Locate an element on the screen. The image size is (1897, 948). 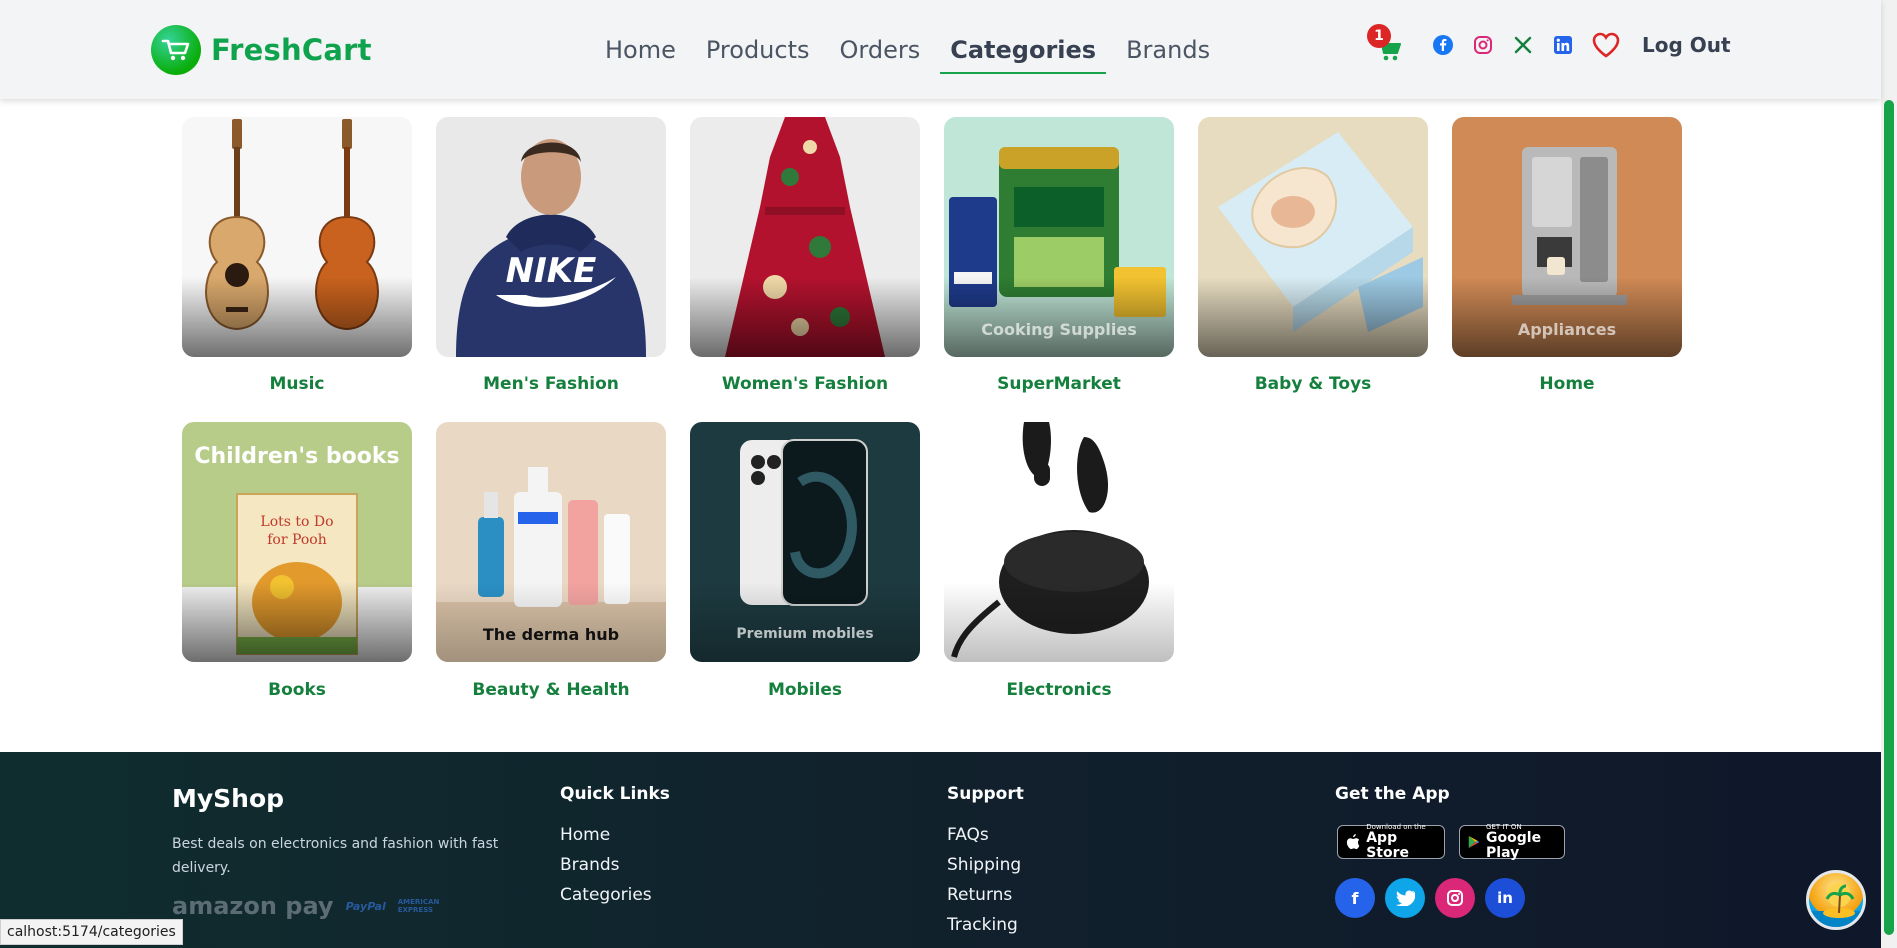
footer-linkedin-icon: in is located at coordinates (1505, 898).